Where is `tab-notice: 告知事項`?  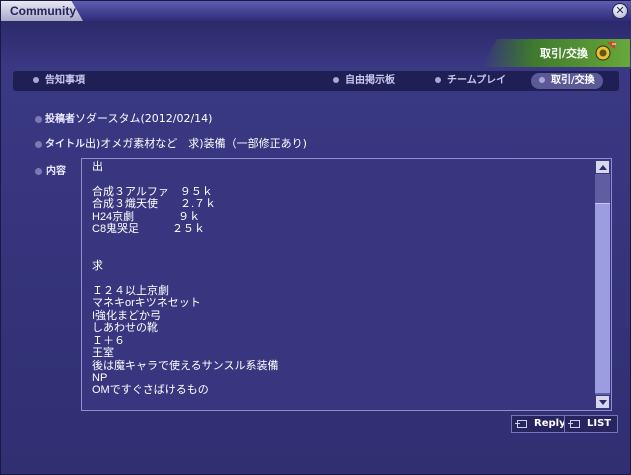 tab-notice: 告知事項 is located at coordinates (59, 81).